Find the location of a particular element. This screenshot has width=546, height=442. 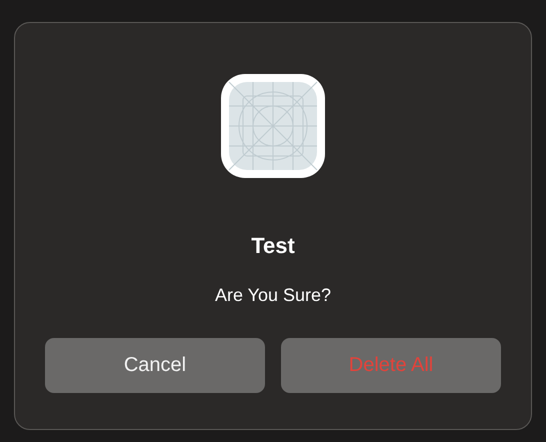

alert-message: Are You Sure? is located at coordinates (273, 295).